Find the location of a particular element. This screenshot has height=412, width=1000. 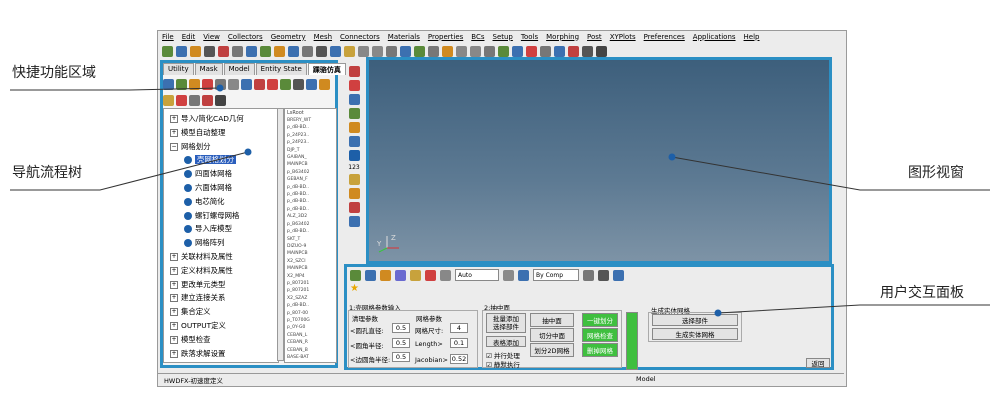

callout-graphics-view: 图形视窗 is located at coordinates (936, 173).